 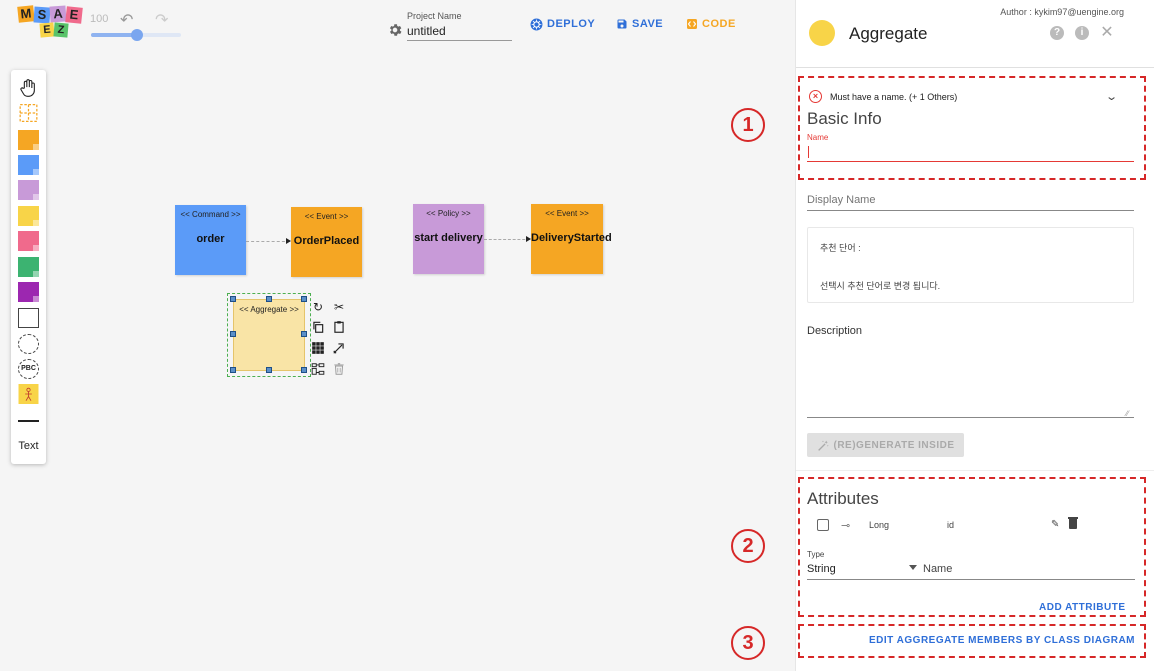 What do you see at coordinates (719, 24) in the screenshot?
I see `code-label: CODE` at bounding box center [719, 24].